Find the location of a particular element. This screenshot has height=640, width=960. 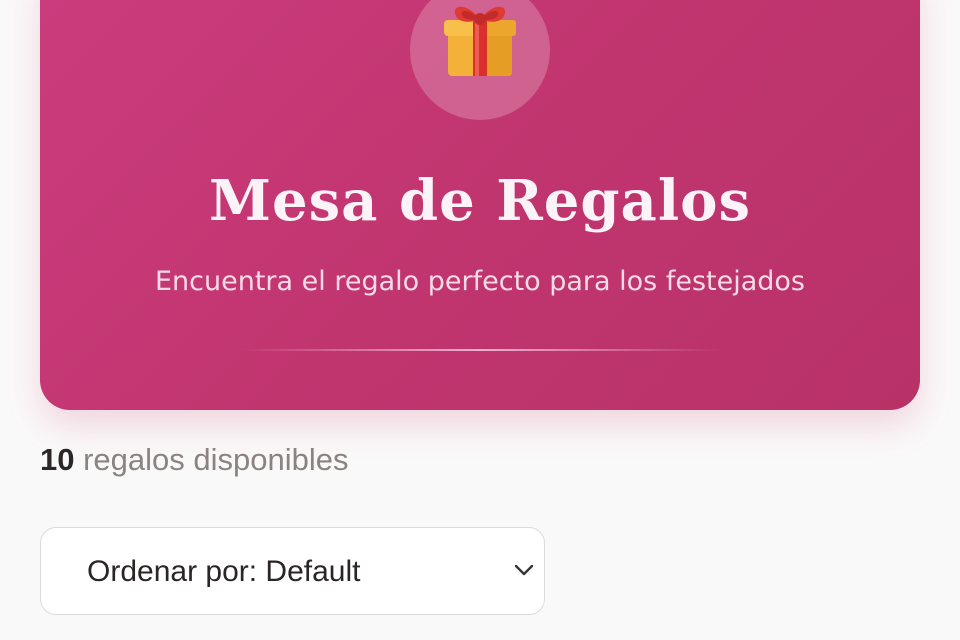

gift-count-label: regalos disponibles is located at coordinates (216, 459).